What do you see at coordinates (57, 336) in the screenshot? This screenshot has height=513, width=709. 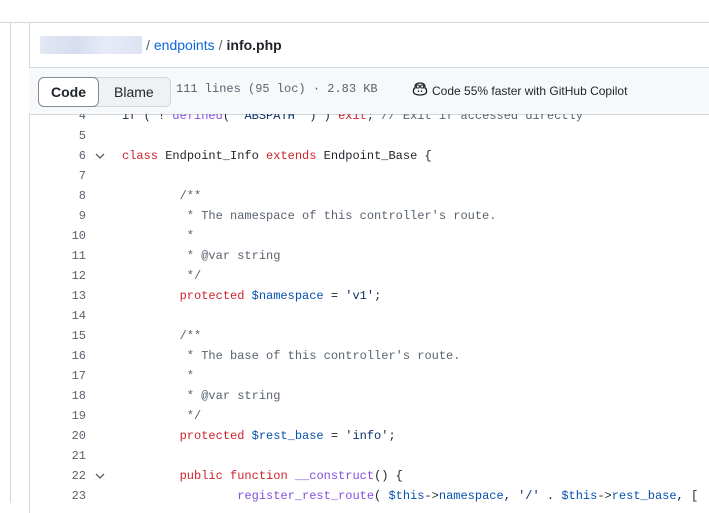 I see `line-number: 15` at bounding box center [57, 336].